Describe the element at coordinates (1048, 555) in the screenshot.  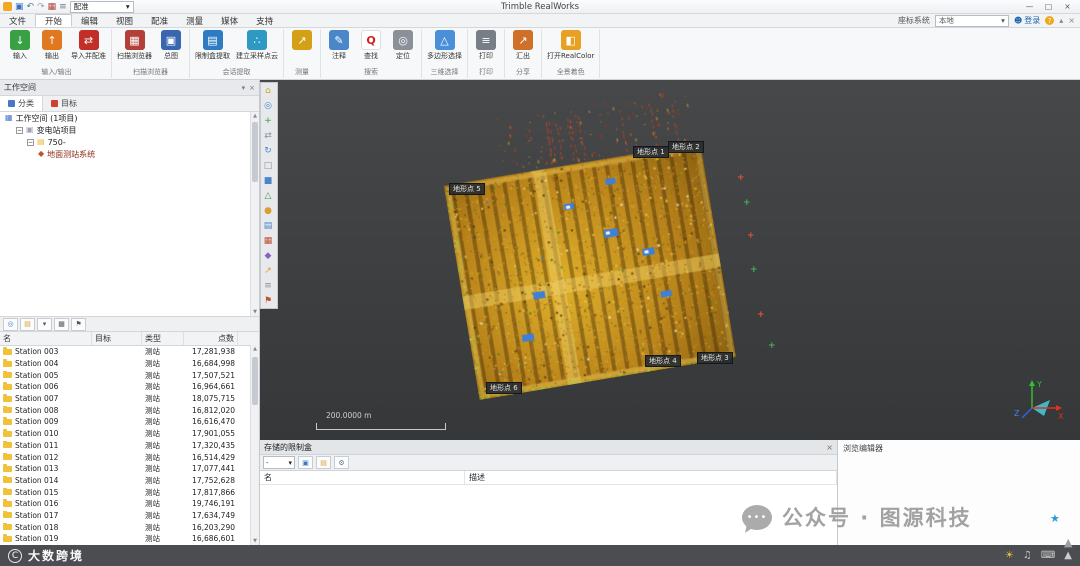
I see `keyboard-icon: ⌨` at that location.